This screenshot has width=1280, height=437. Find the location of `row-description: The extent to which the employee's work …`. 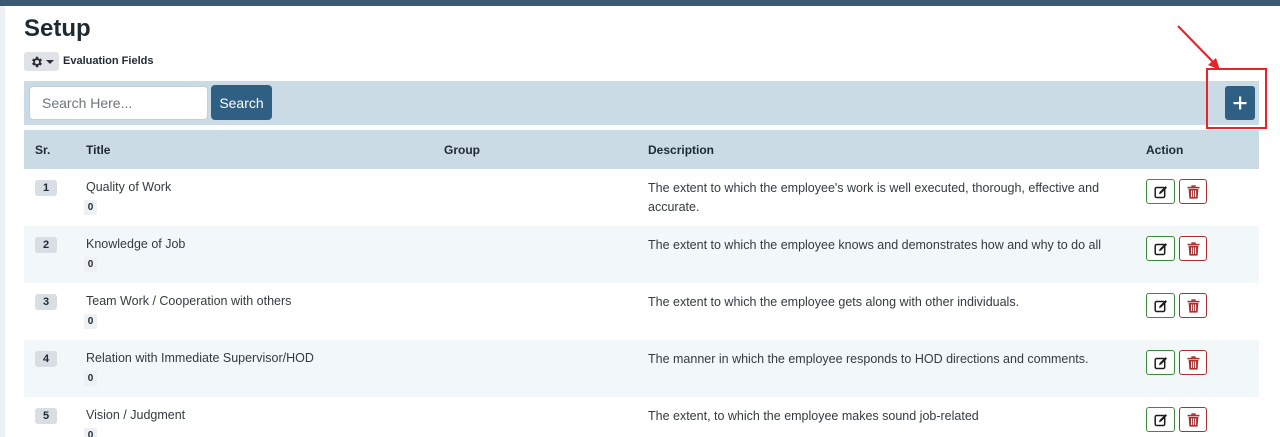

row-description: The extent to which the employee's work … is located at coordinates (874, 197).